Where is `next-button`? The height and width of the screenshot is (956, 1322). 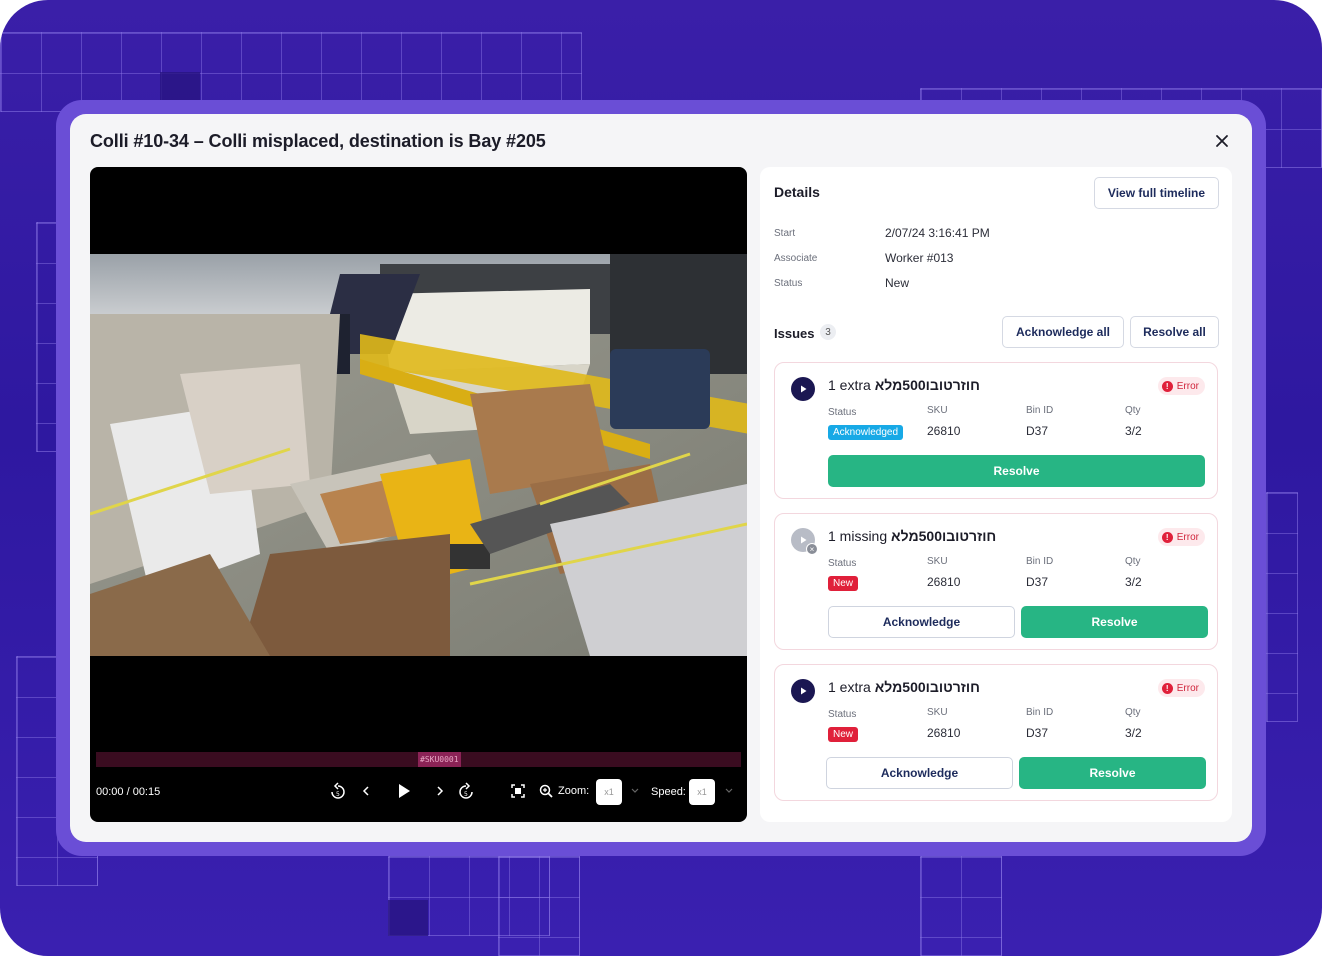 next-button is located at coordinates (440, 791).